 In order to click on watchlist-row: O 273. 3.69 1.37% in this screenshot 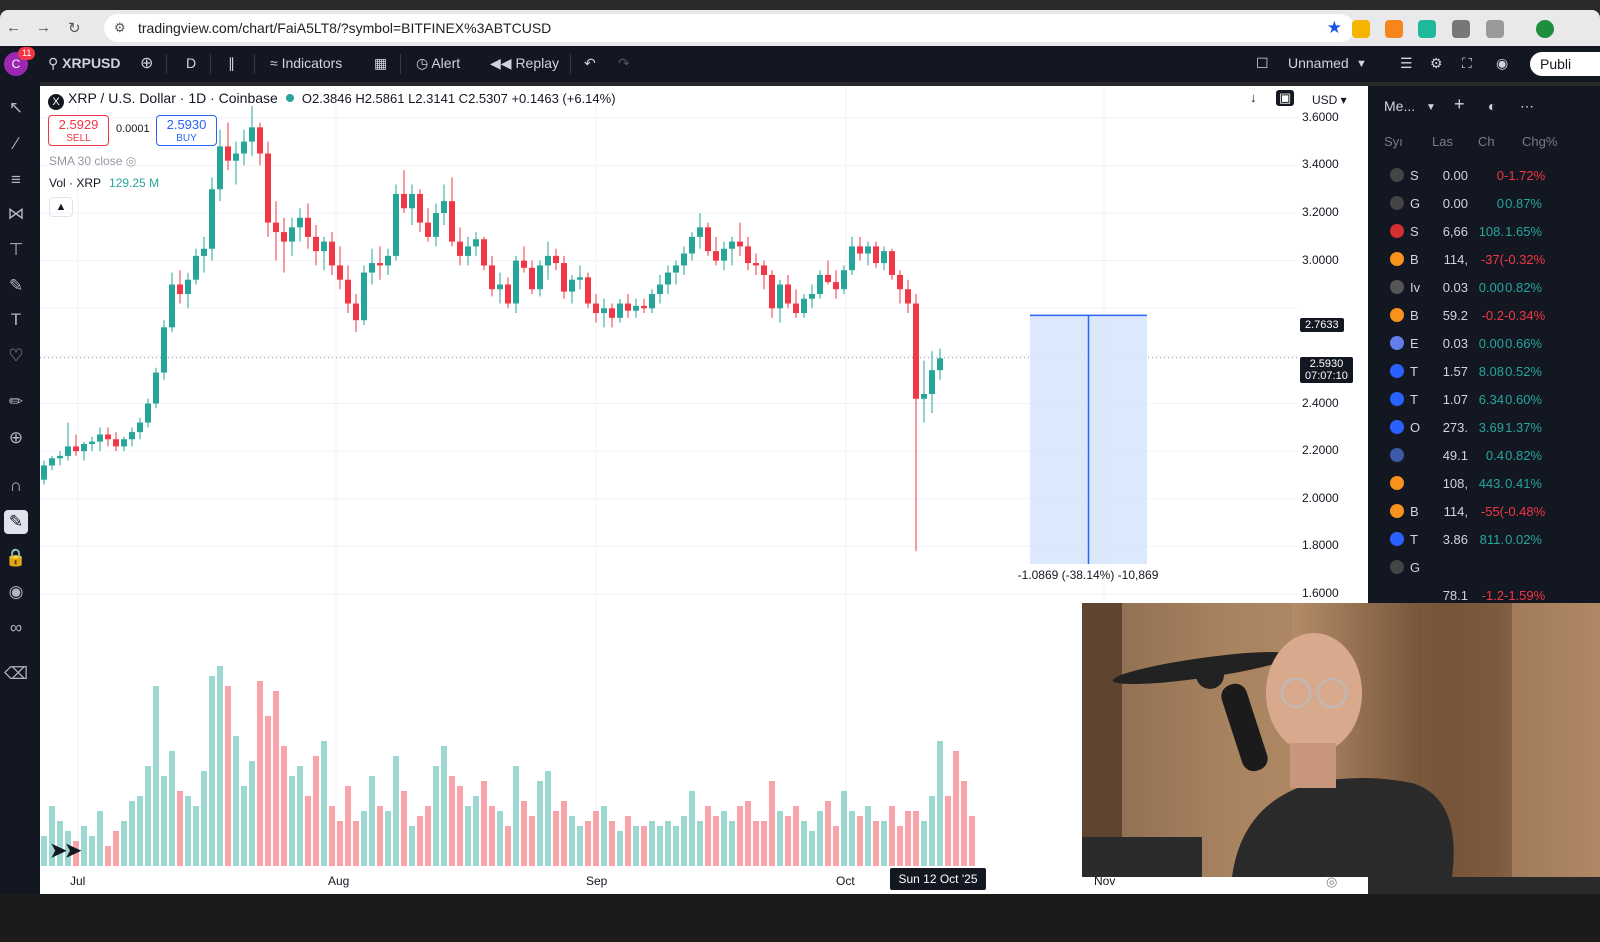, I will do `click(1484, 427)`.